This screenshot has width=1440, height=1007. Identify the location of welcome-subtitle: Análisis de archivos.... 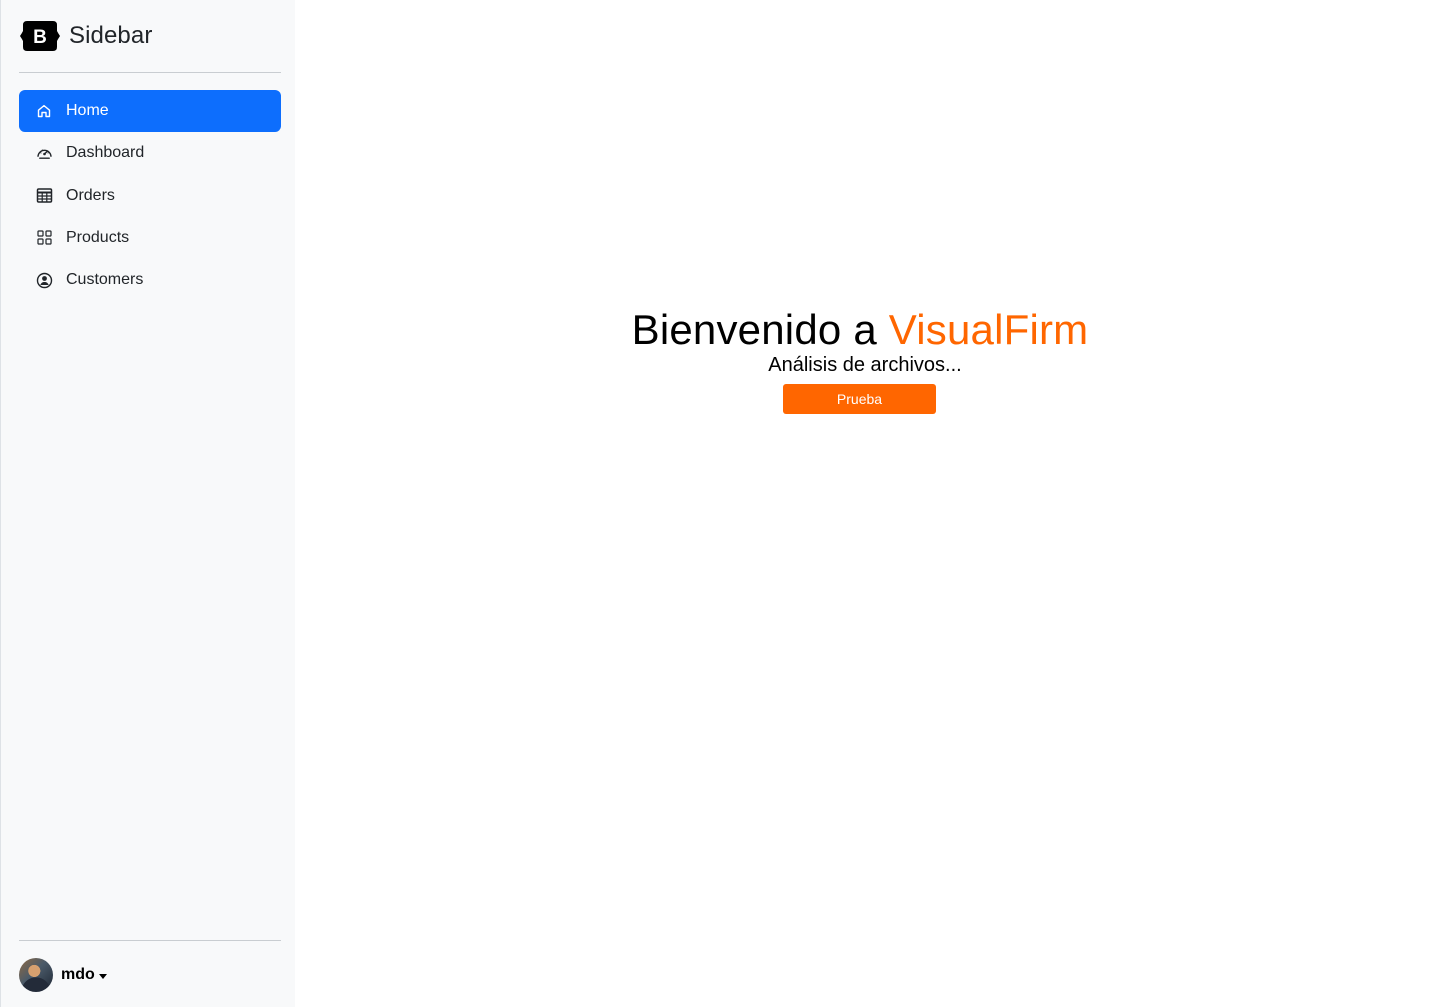
(865, 365).